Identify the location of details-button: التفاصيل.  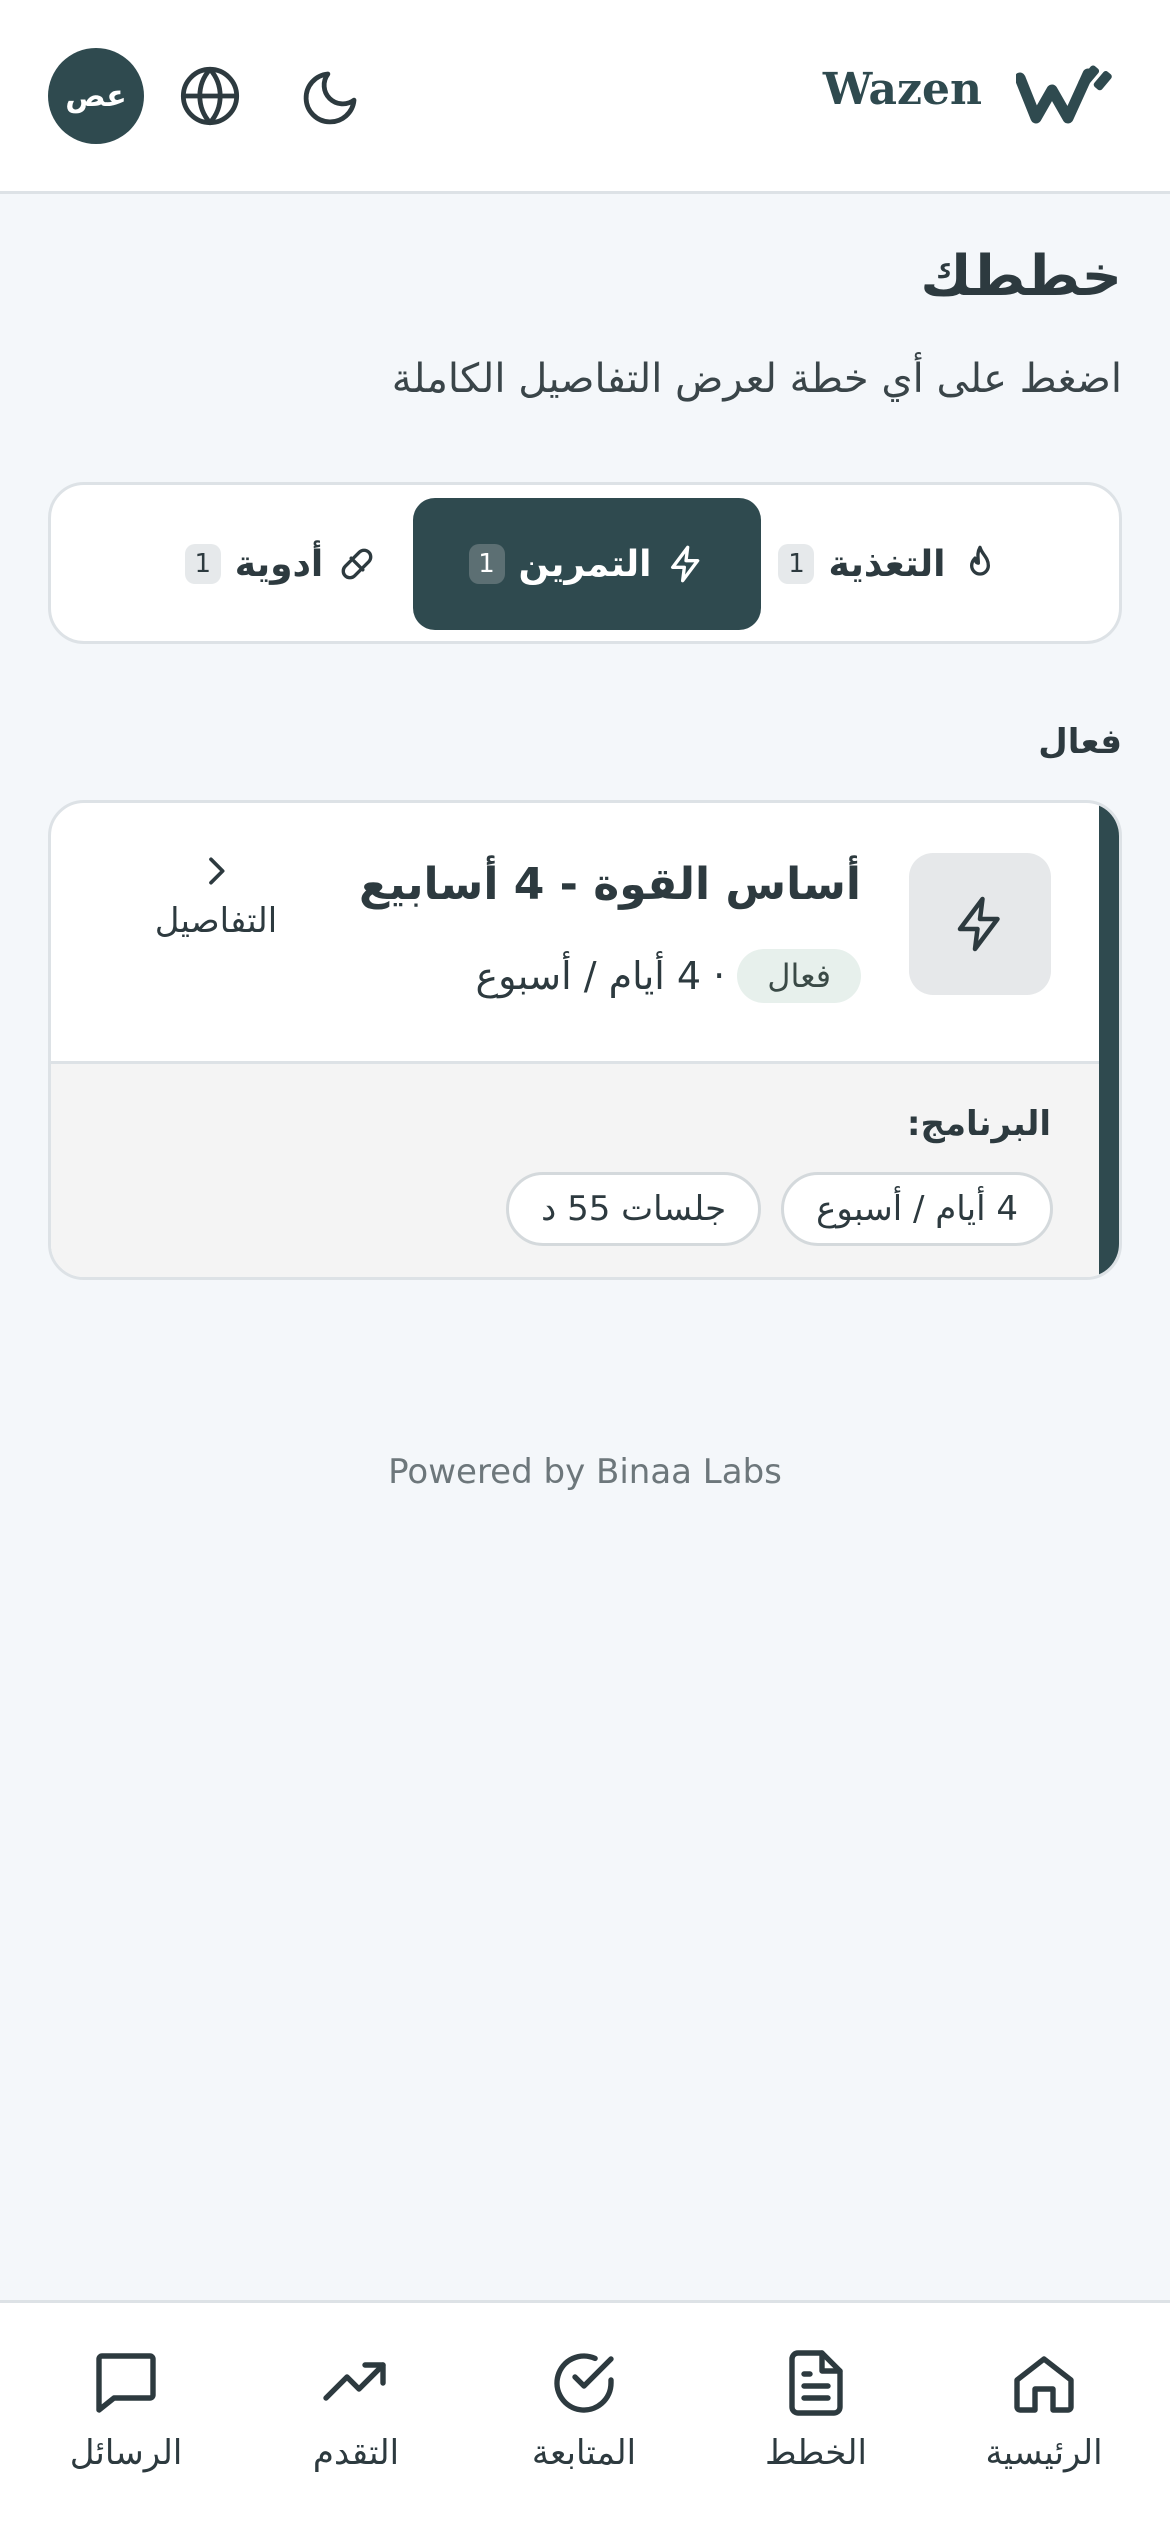
(216, 916).